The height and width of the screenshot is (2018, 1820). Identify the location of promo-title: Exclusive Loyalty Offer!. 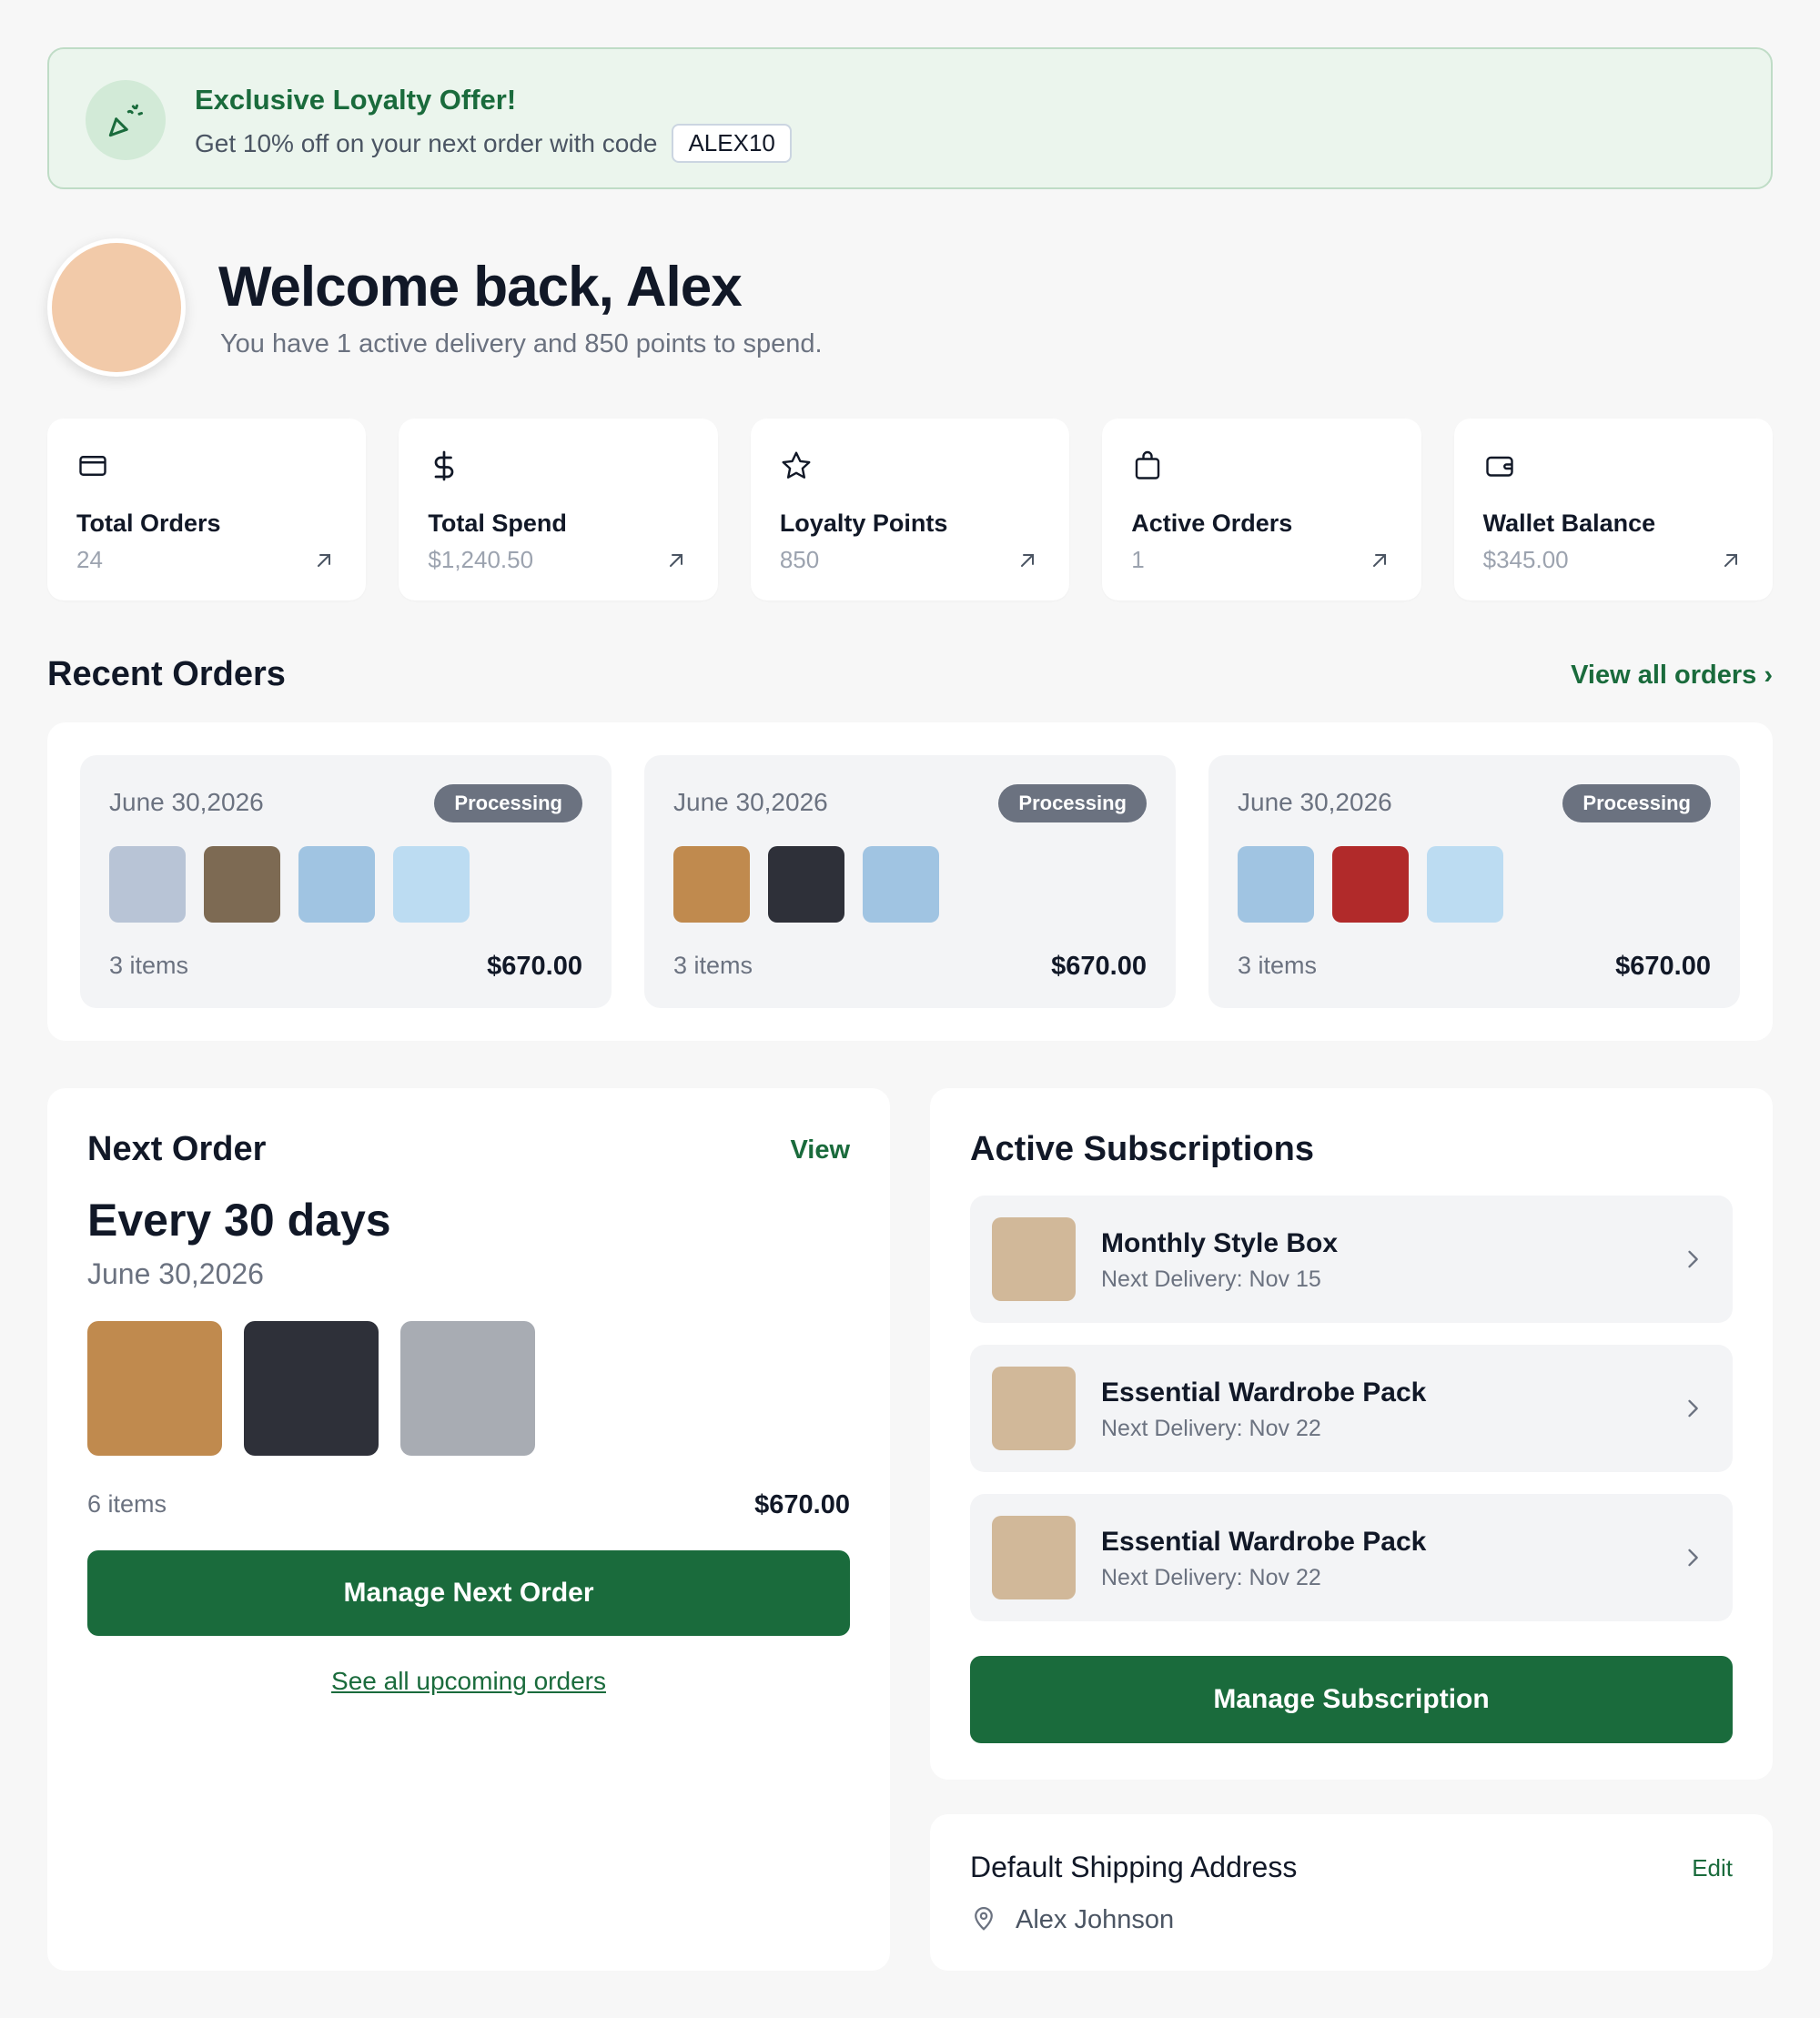
(356, 100).